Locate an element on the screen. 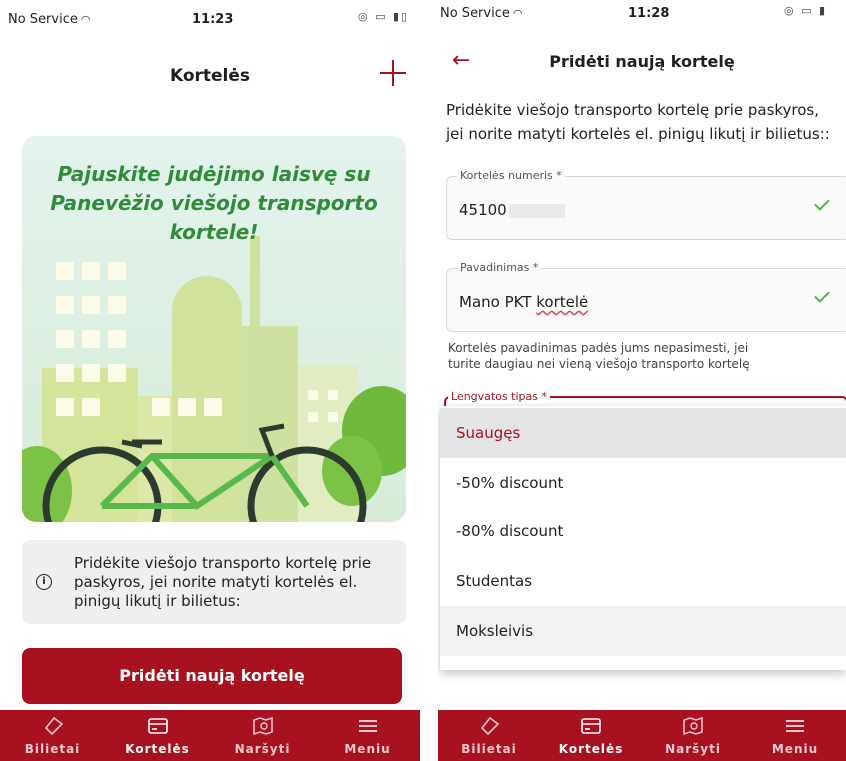 The image size is (846, 761). dropdown-option-80-discount: -80% discount is located at coordinates (643, 531).